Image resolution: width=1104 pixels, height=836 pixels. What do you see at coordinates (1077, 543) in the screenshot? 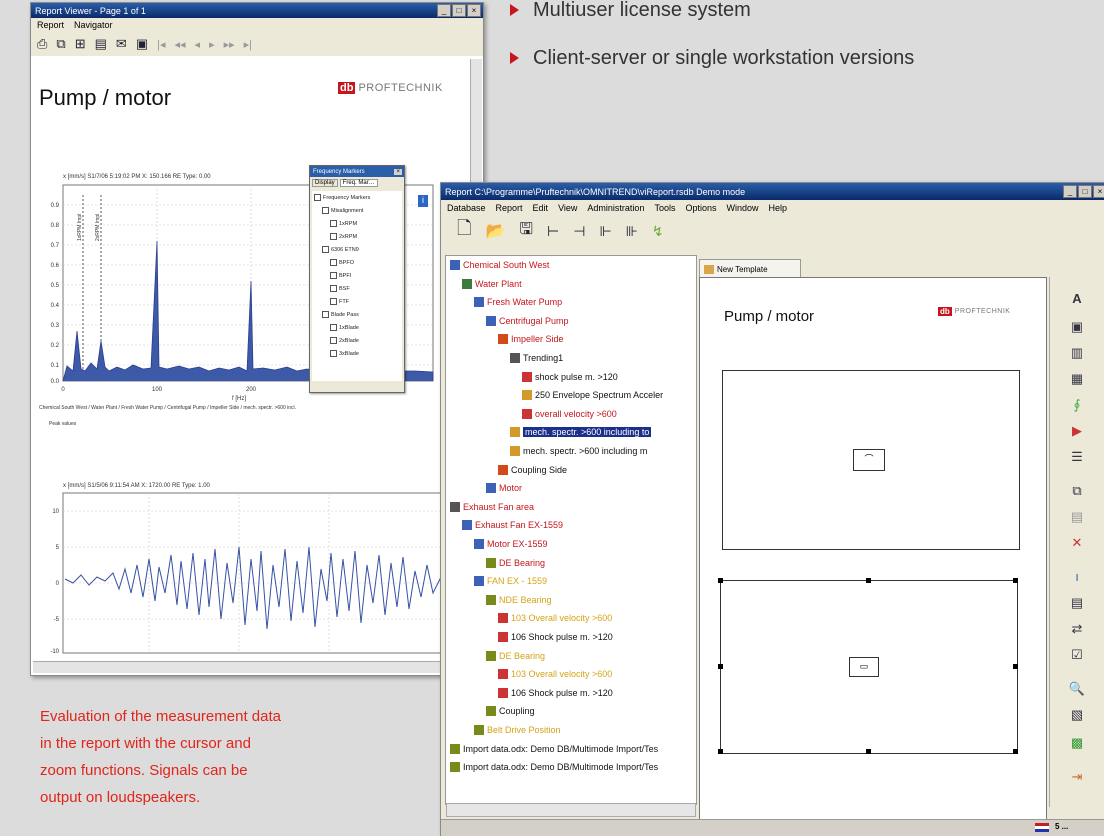
I see `delete-tool-icon: ✕` at bounding box center [1077, 543].